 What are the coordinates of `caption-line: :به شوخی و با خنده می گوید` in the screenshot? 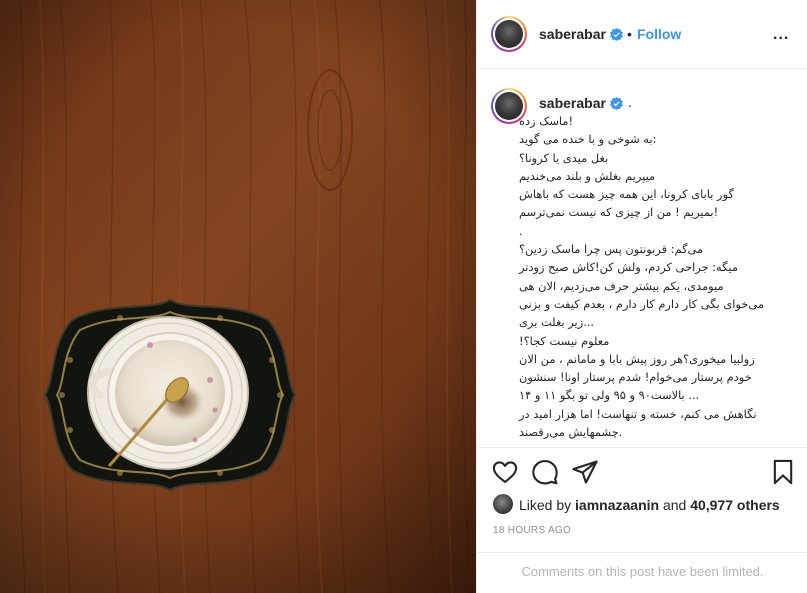 It's located at (588, 139).